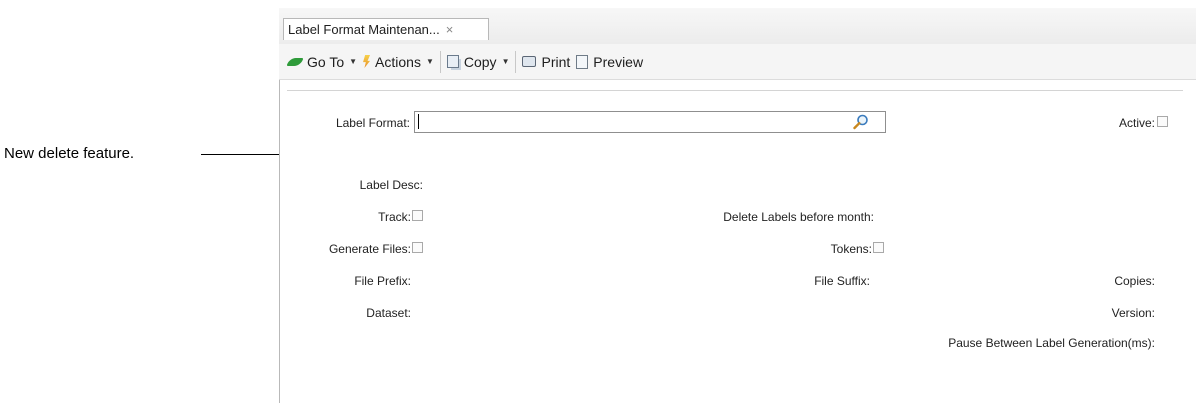 The height and width of the screenshot is (403, 1196). I want to click on go-to-label: Go To, so click(326, 61).